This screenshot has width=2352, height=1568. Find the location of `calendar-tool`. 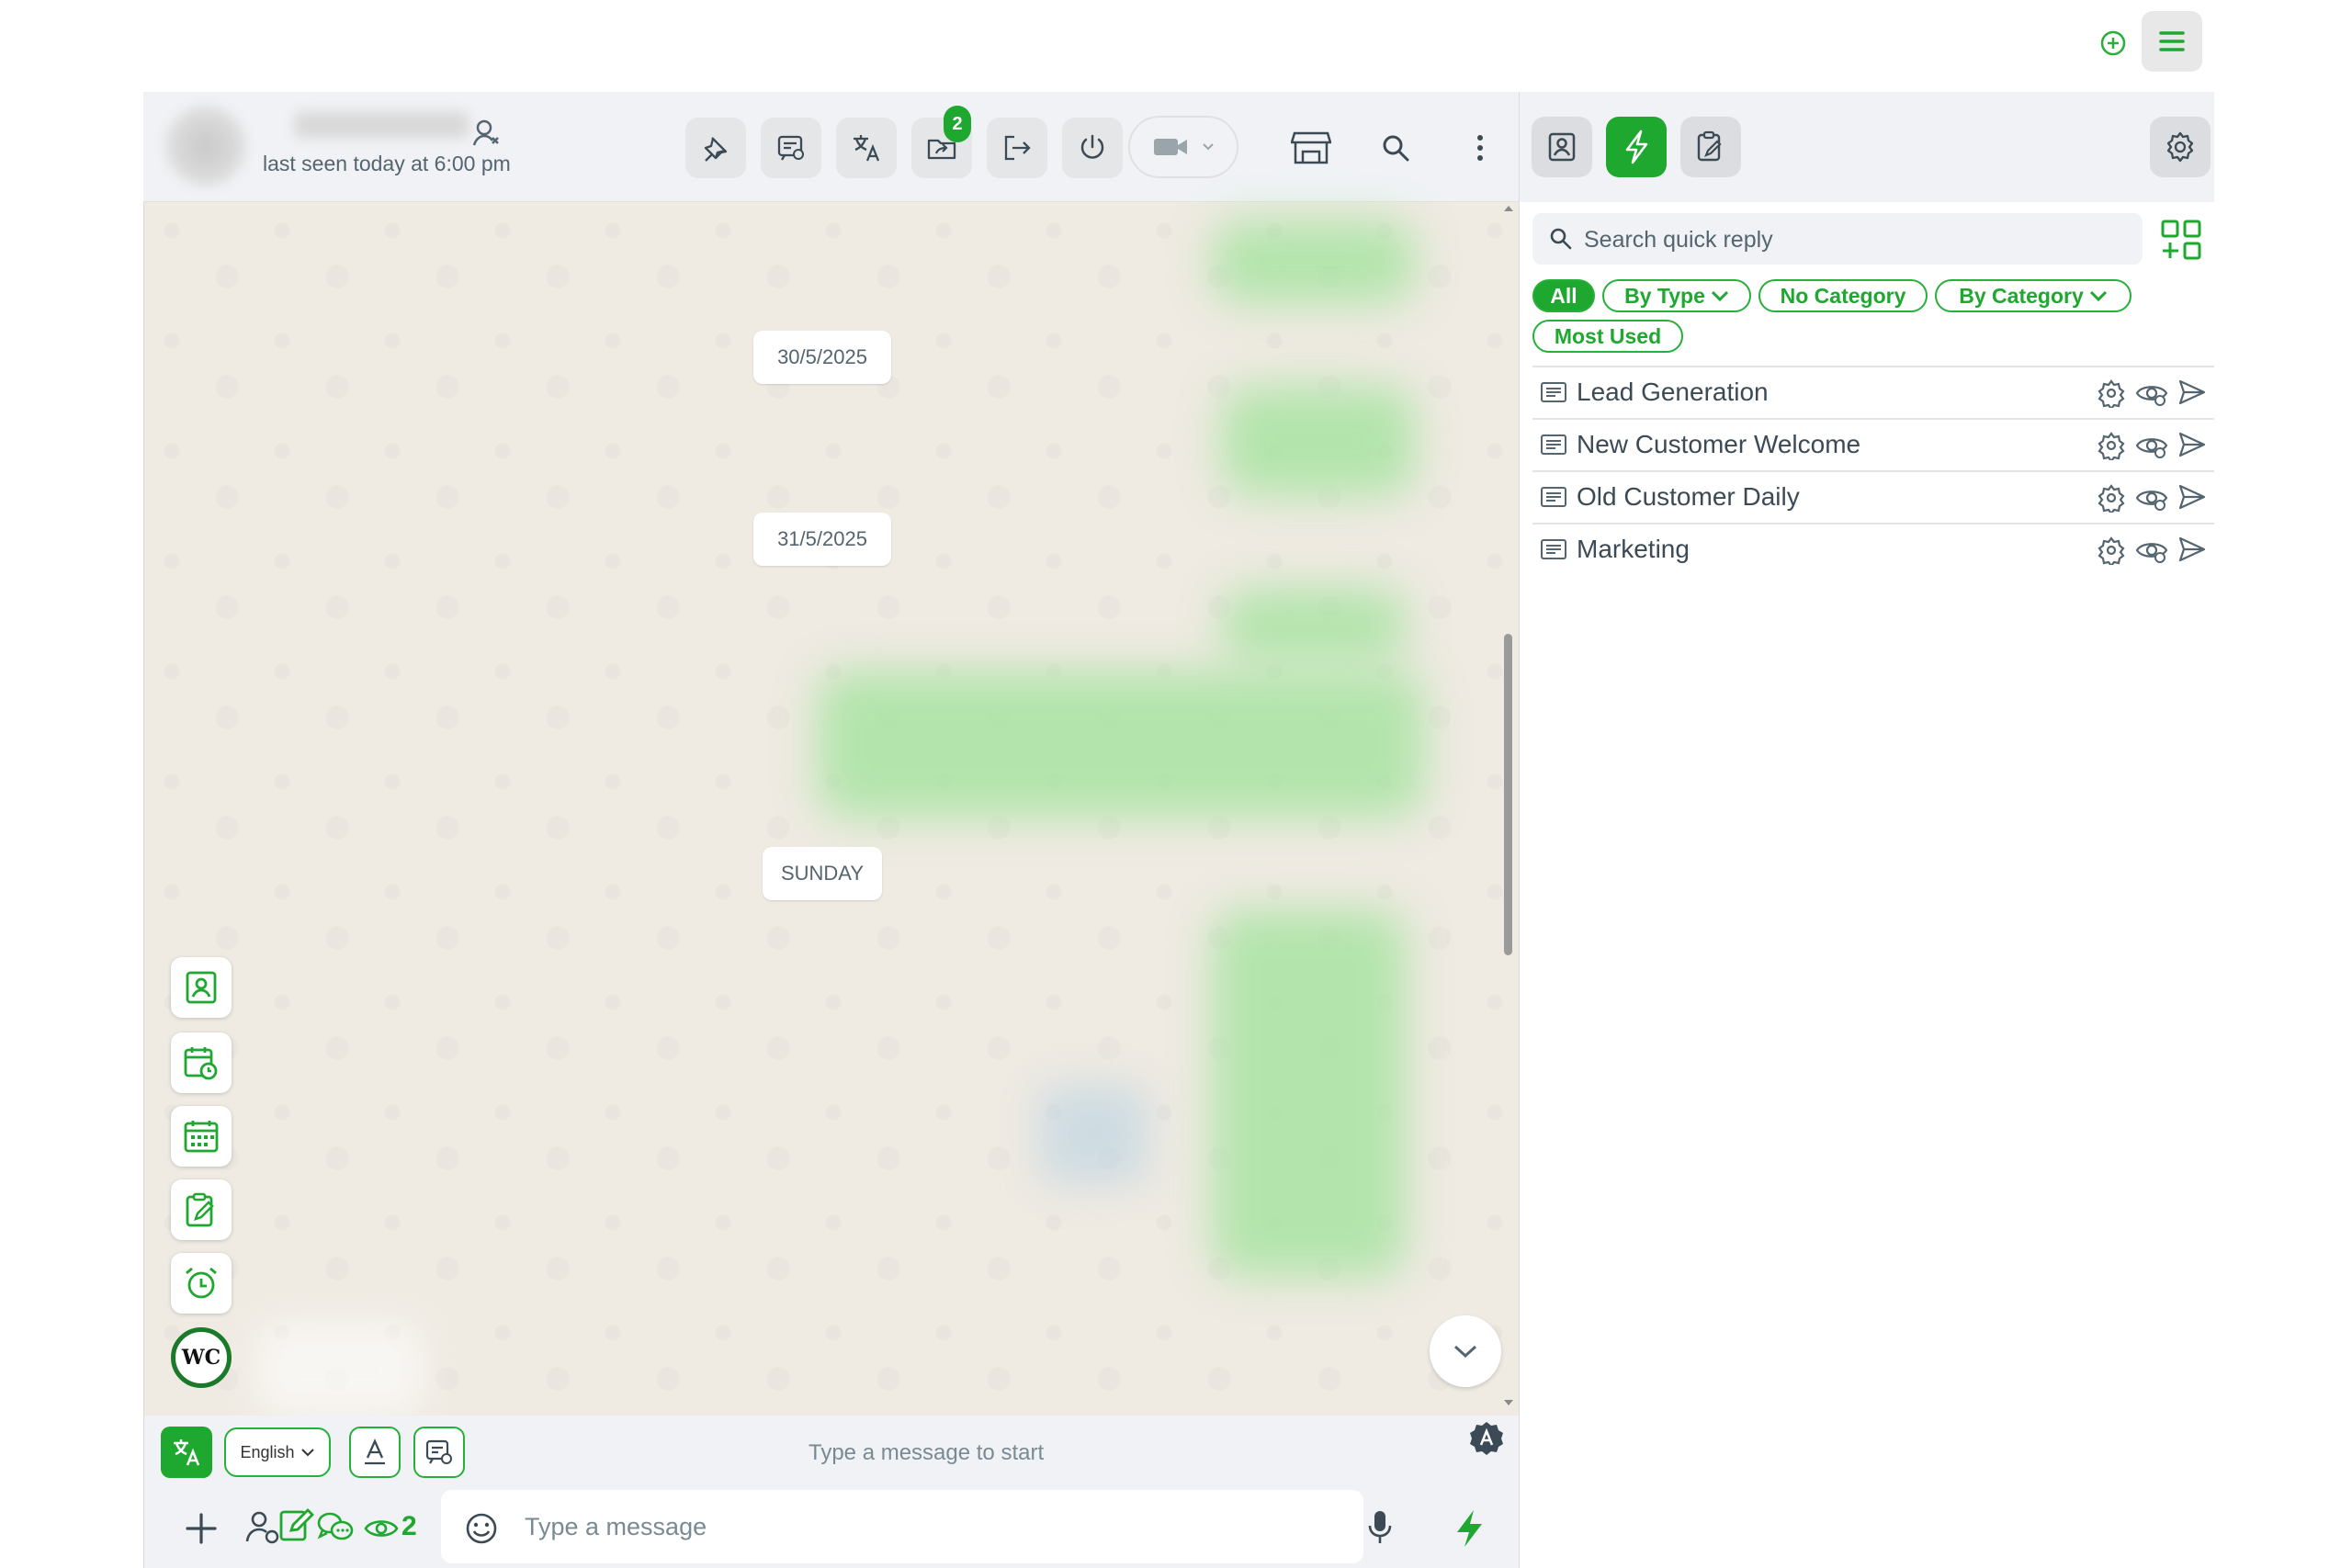

calendar-tool is located at coordinates (201, 1137).